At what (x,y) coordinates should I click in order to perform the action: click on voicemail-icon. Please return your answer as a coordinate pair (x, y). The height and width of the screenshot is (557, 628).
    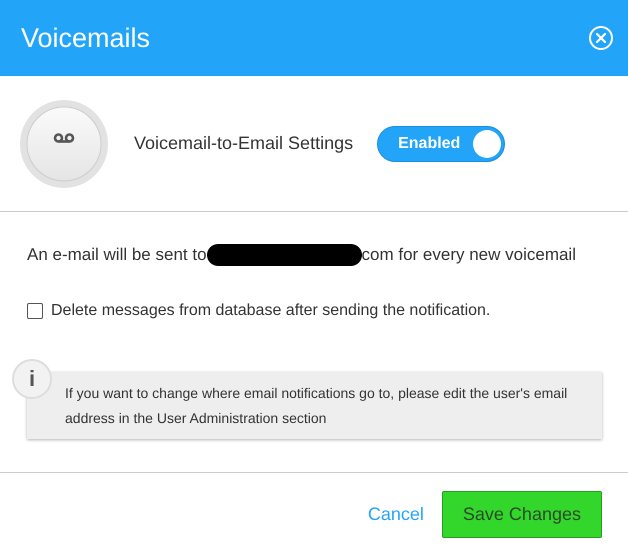
    Looking at the image, I should click on (64, 144).